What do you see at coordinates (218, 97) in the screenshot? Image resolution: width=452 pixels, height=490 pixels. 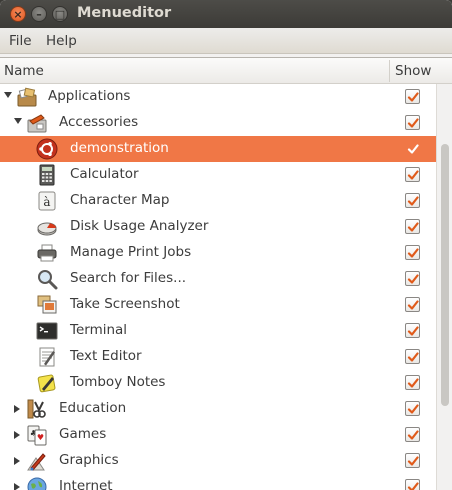 I see `tree-row: Applications` at bounding box center [218, 97].